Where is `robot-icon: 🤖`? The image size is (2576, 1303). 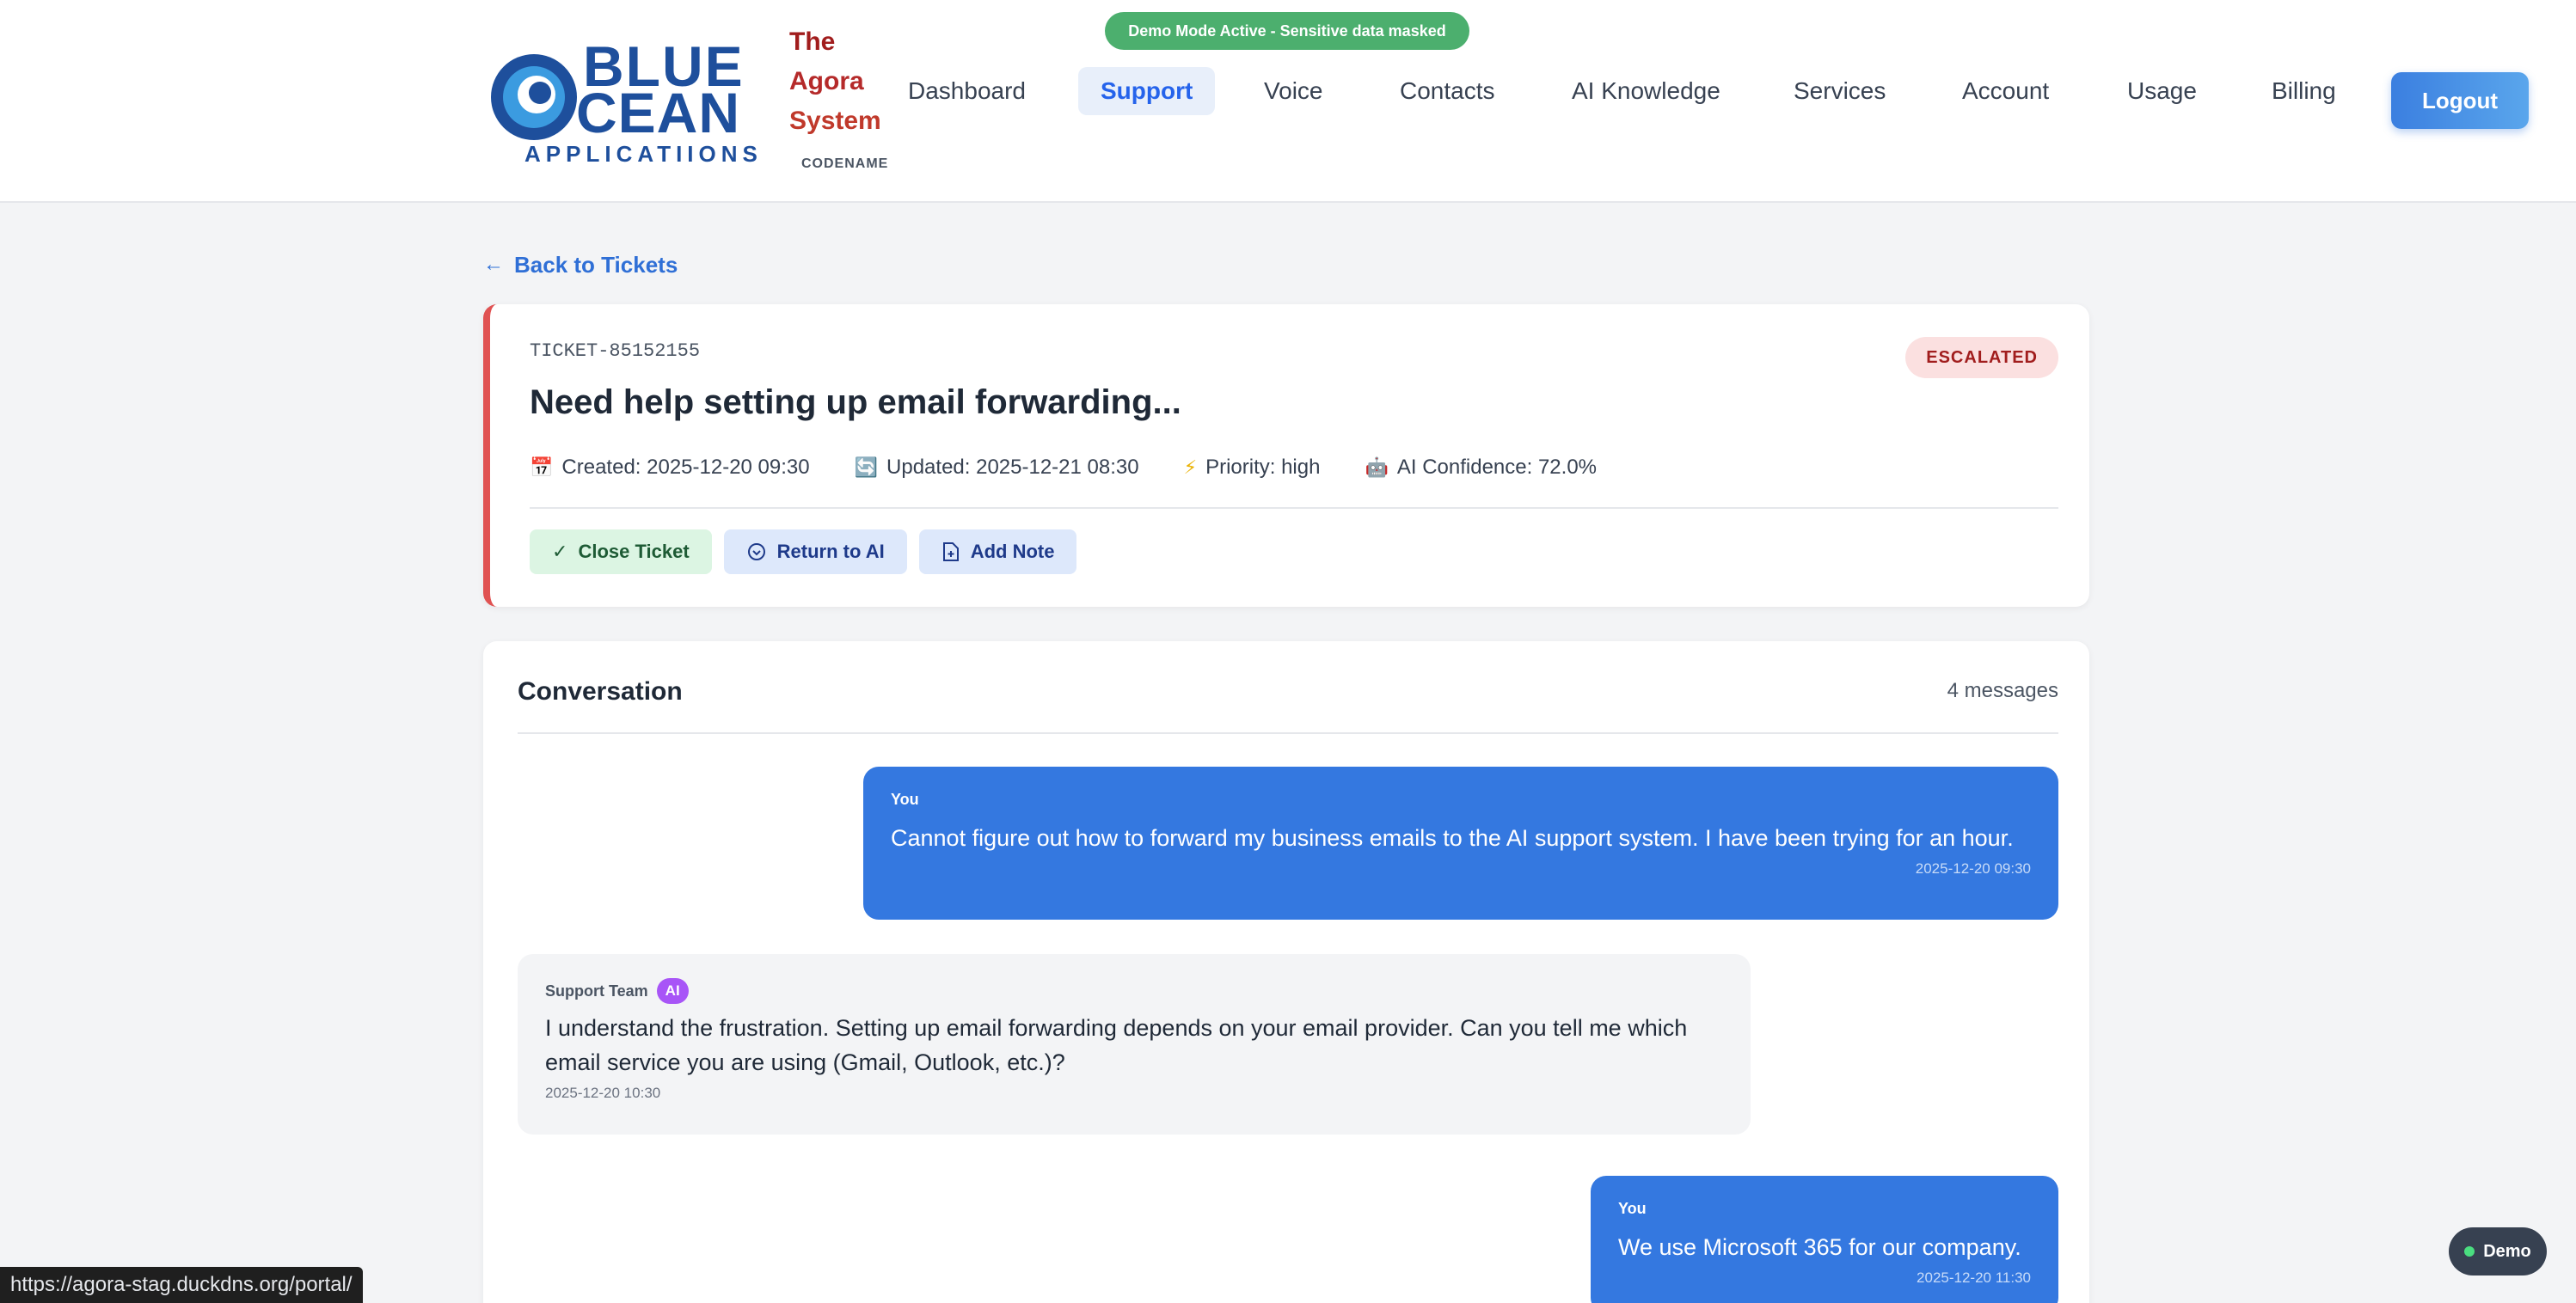 robot-icon: 🤖 is located at coordinates (1377, 467).